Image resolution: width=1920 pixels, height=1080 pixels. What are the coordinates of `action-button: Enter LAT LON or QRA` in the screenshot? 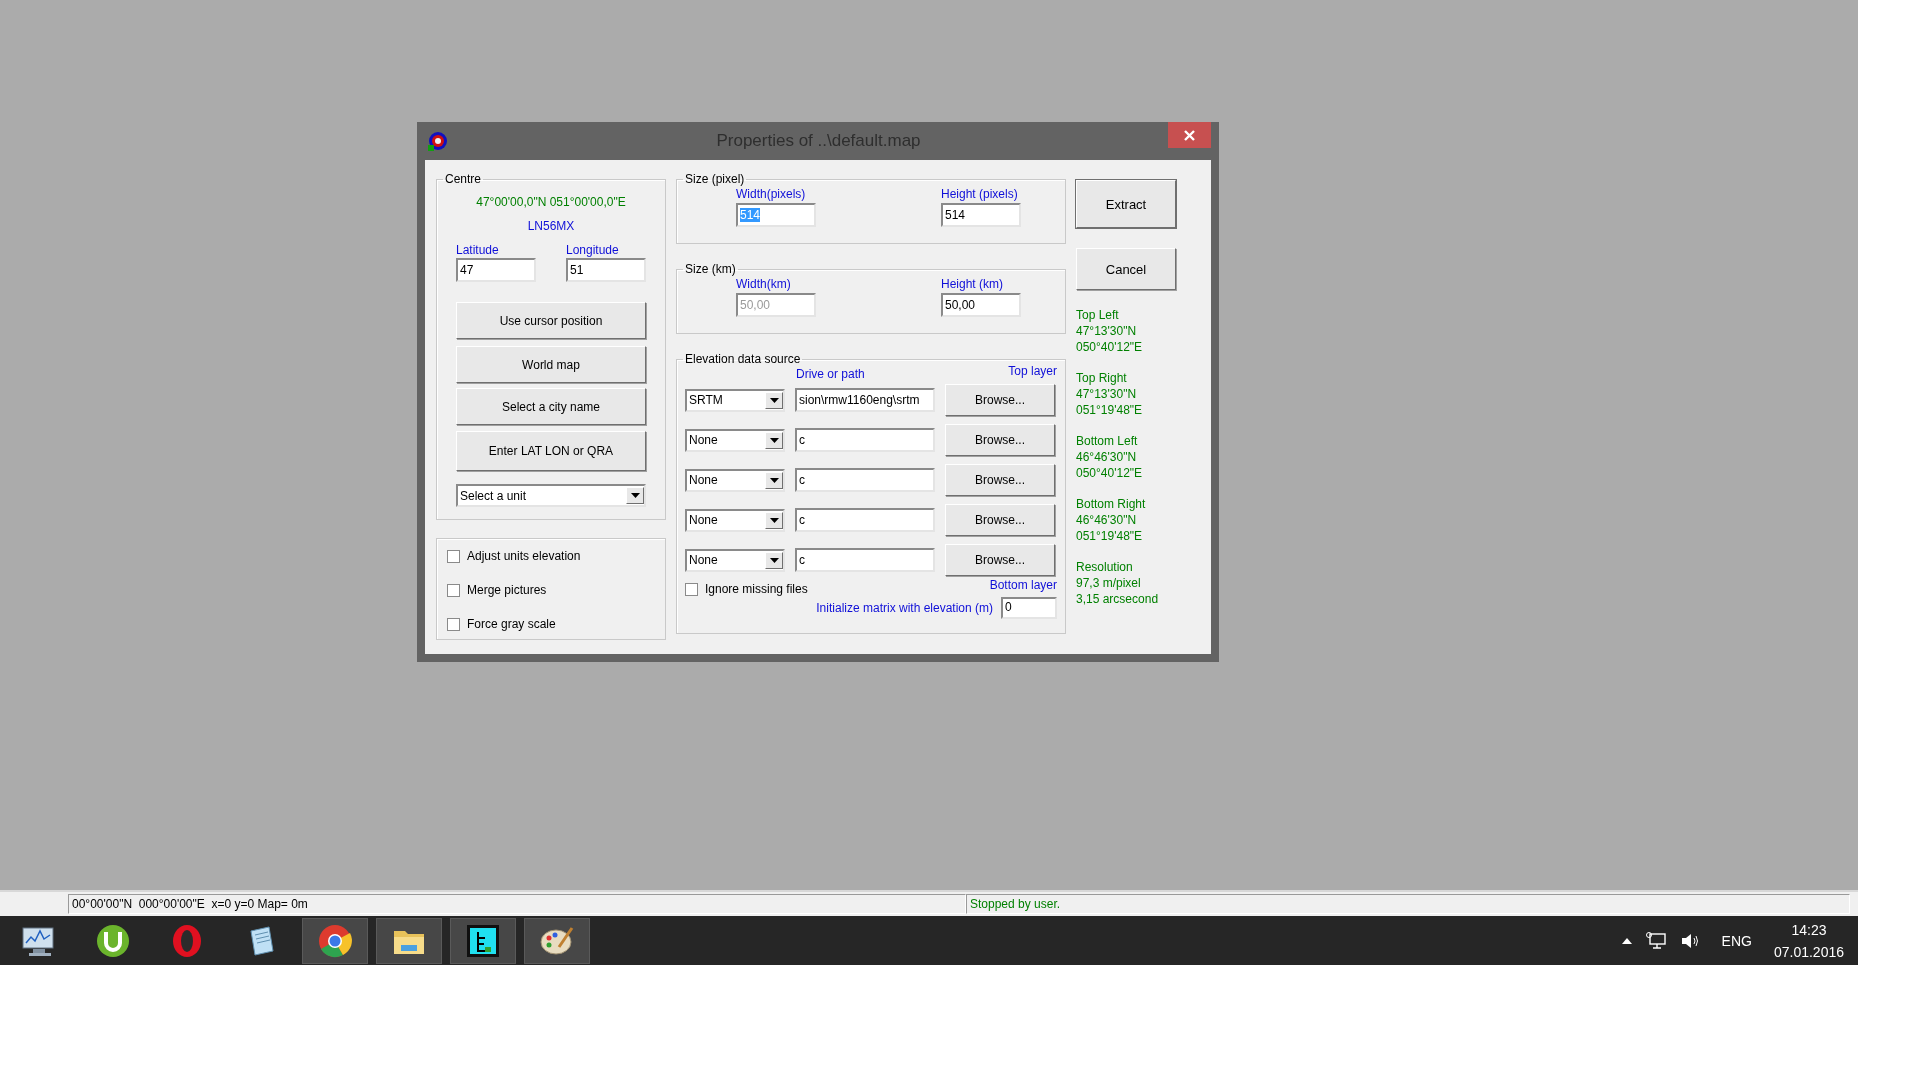 It's located at (551, 451).